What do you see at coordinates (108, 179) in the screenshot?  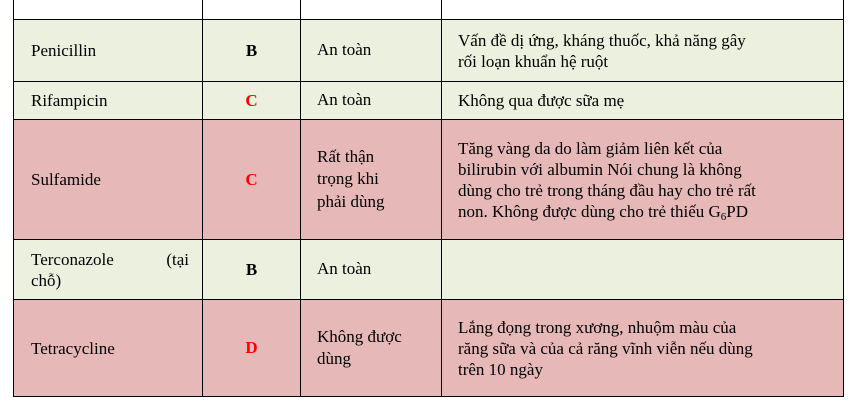 I see `drug-name-cell: Sulfamide` at bounding box center [108, 179].